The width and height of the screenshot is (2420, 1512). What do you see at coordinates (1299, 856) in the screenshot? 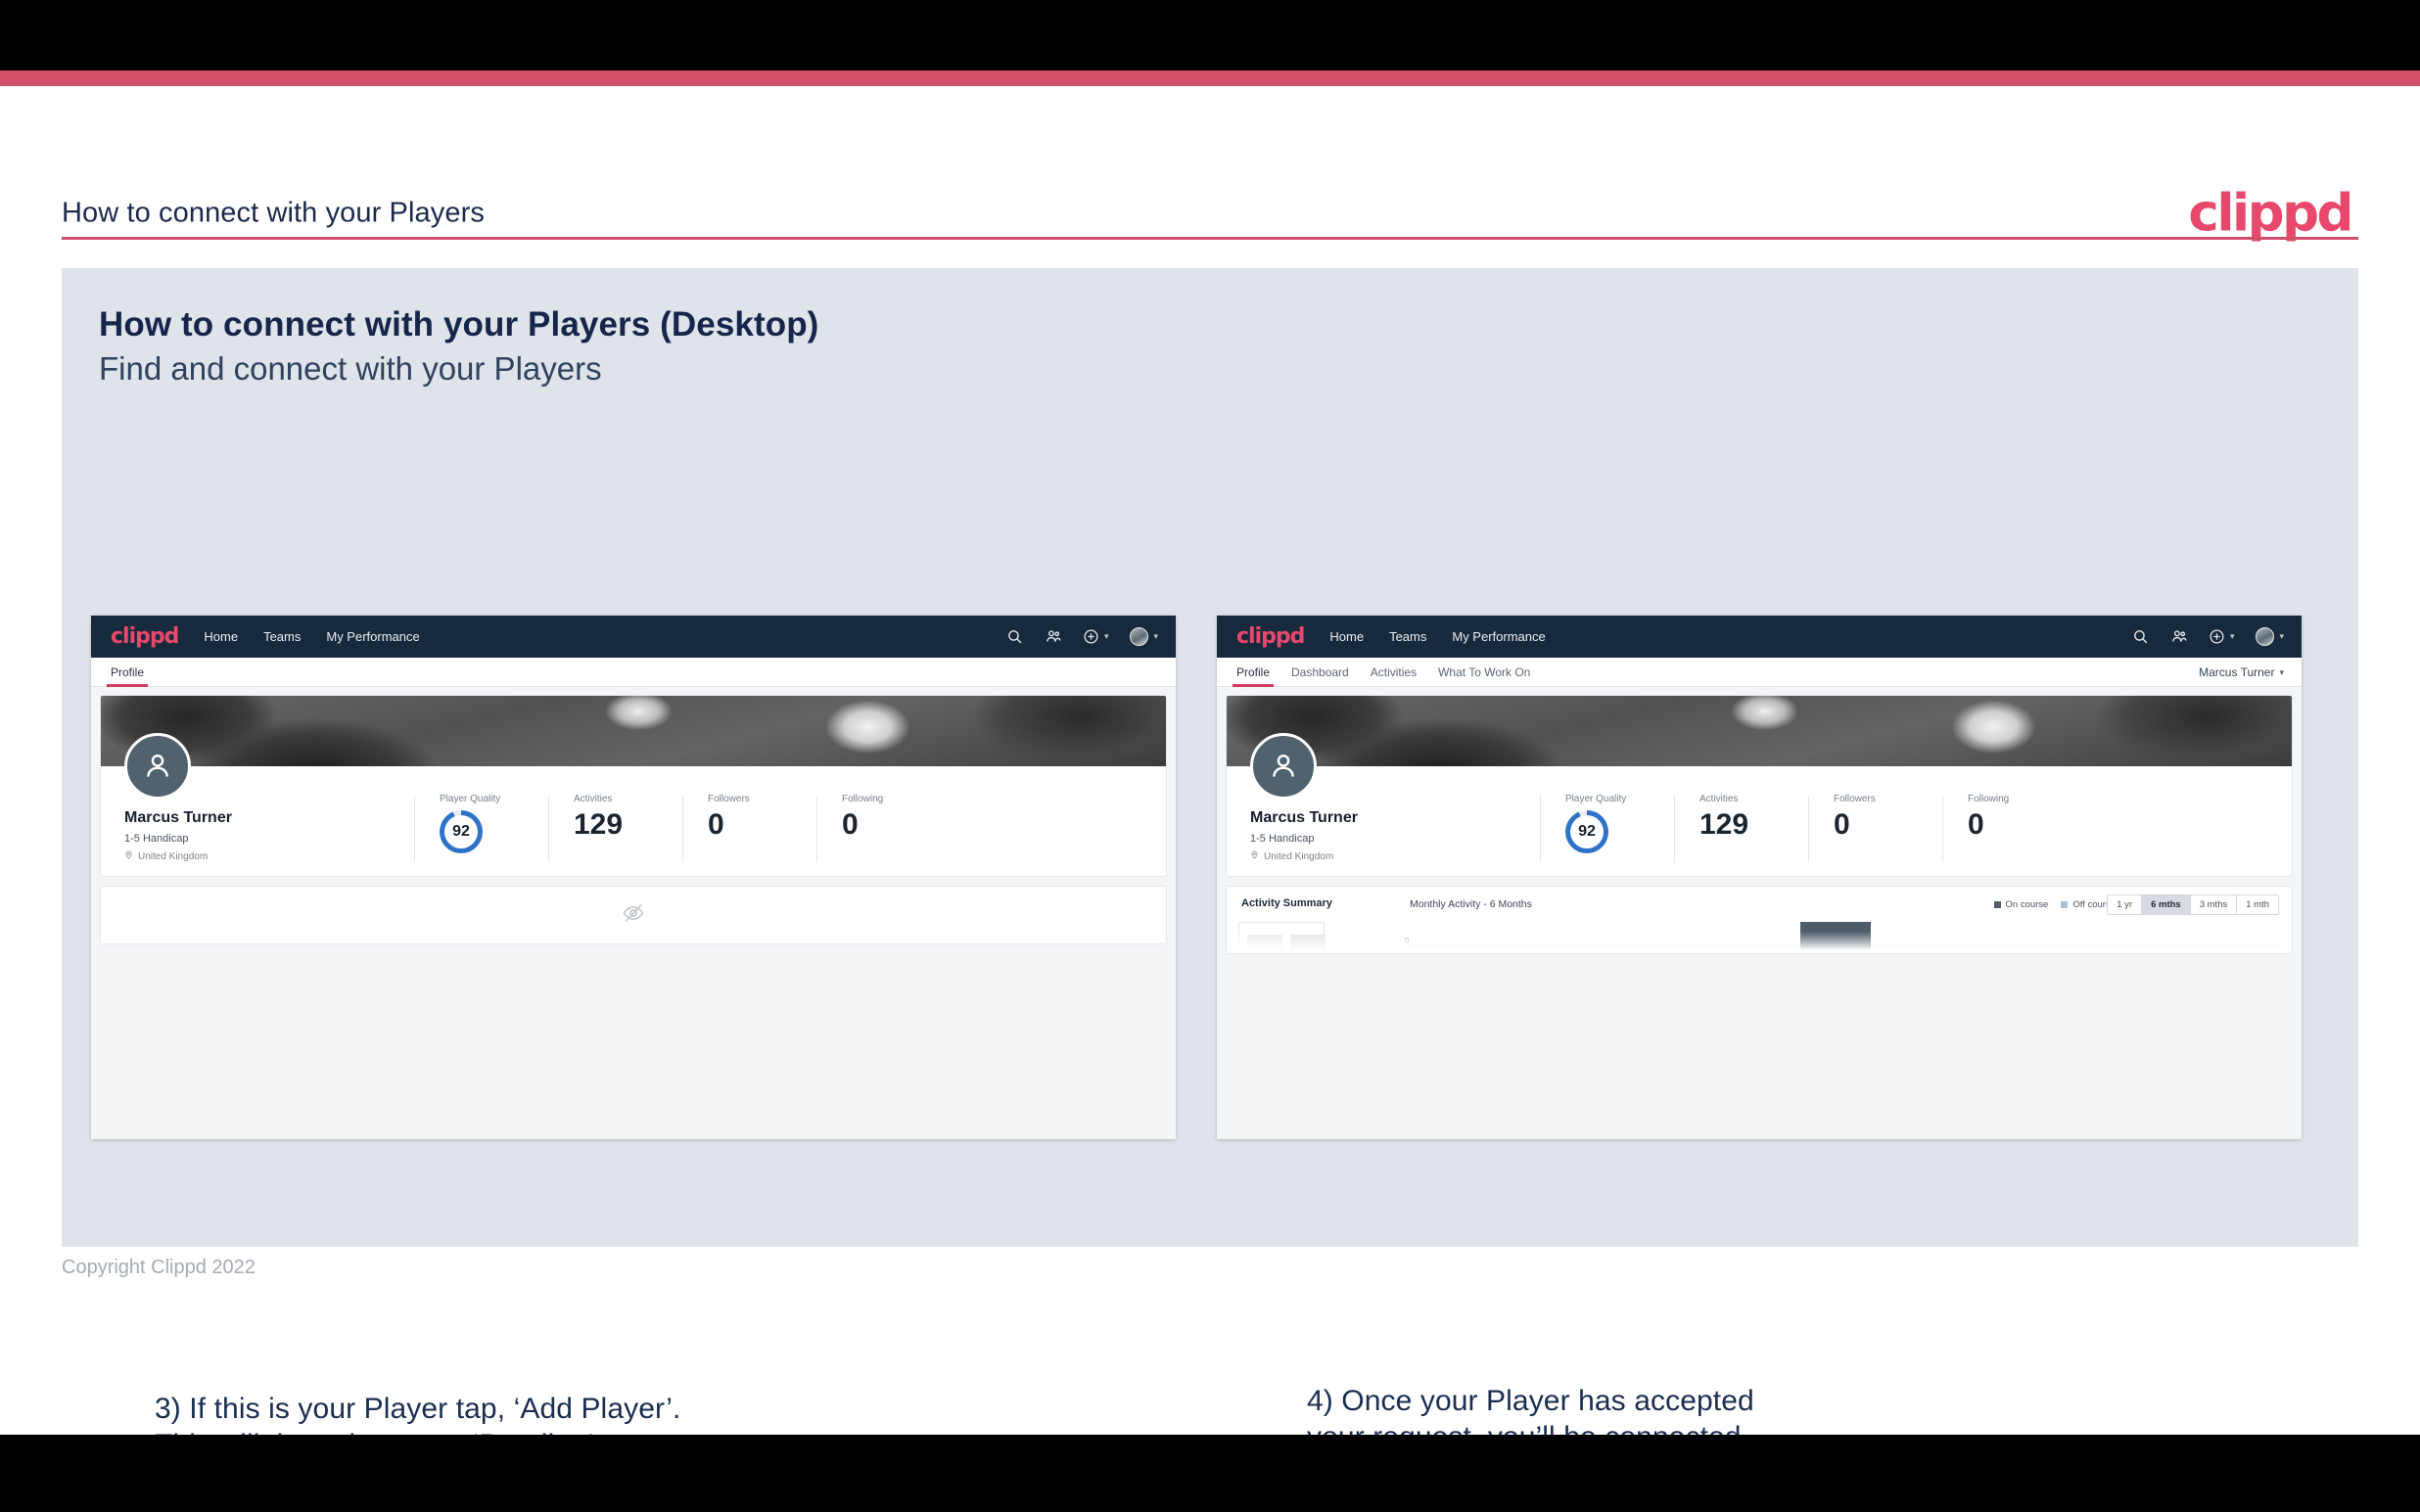
I see `location-label: United Kingdom` at bounding box center [1299, 856].